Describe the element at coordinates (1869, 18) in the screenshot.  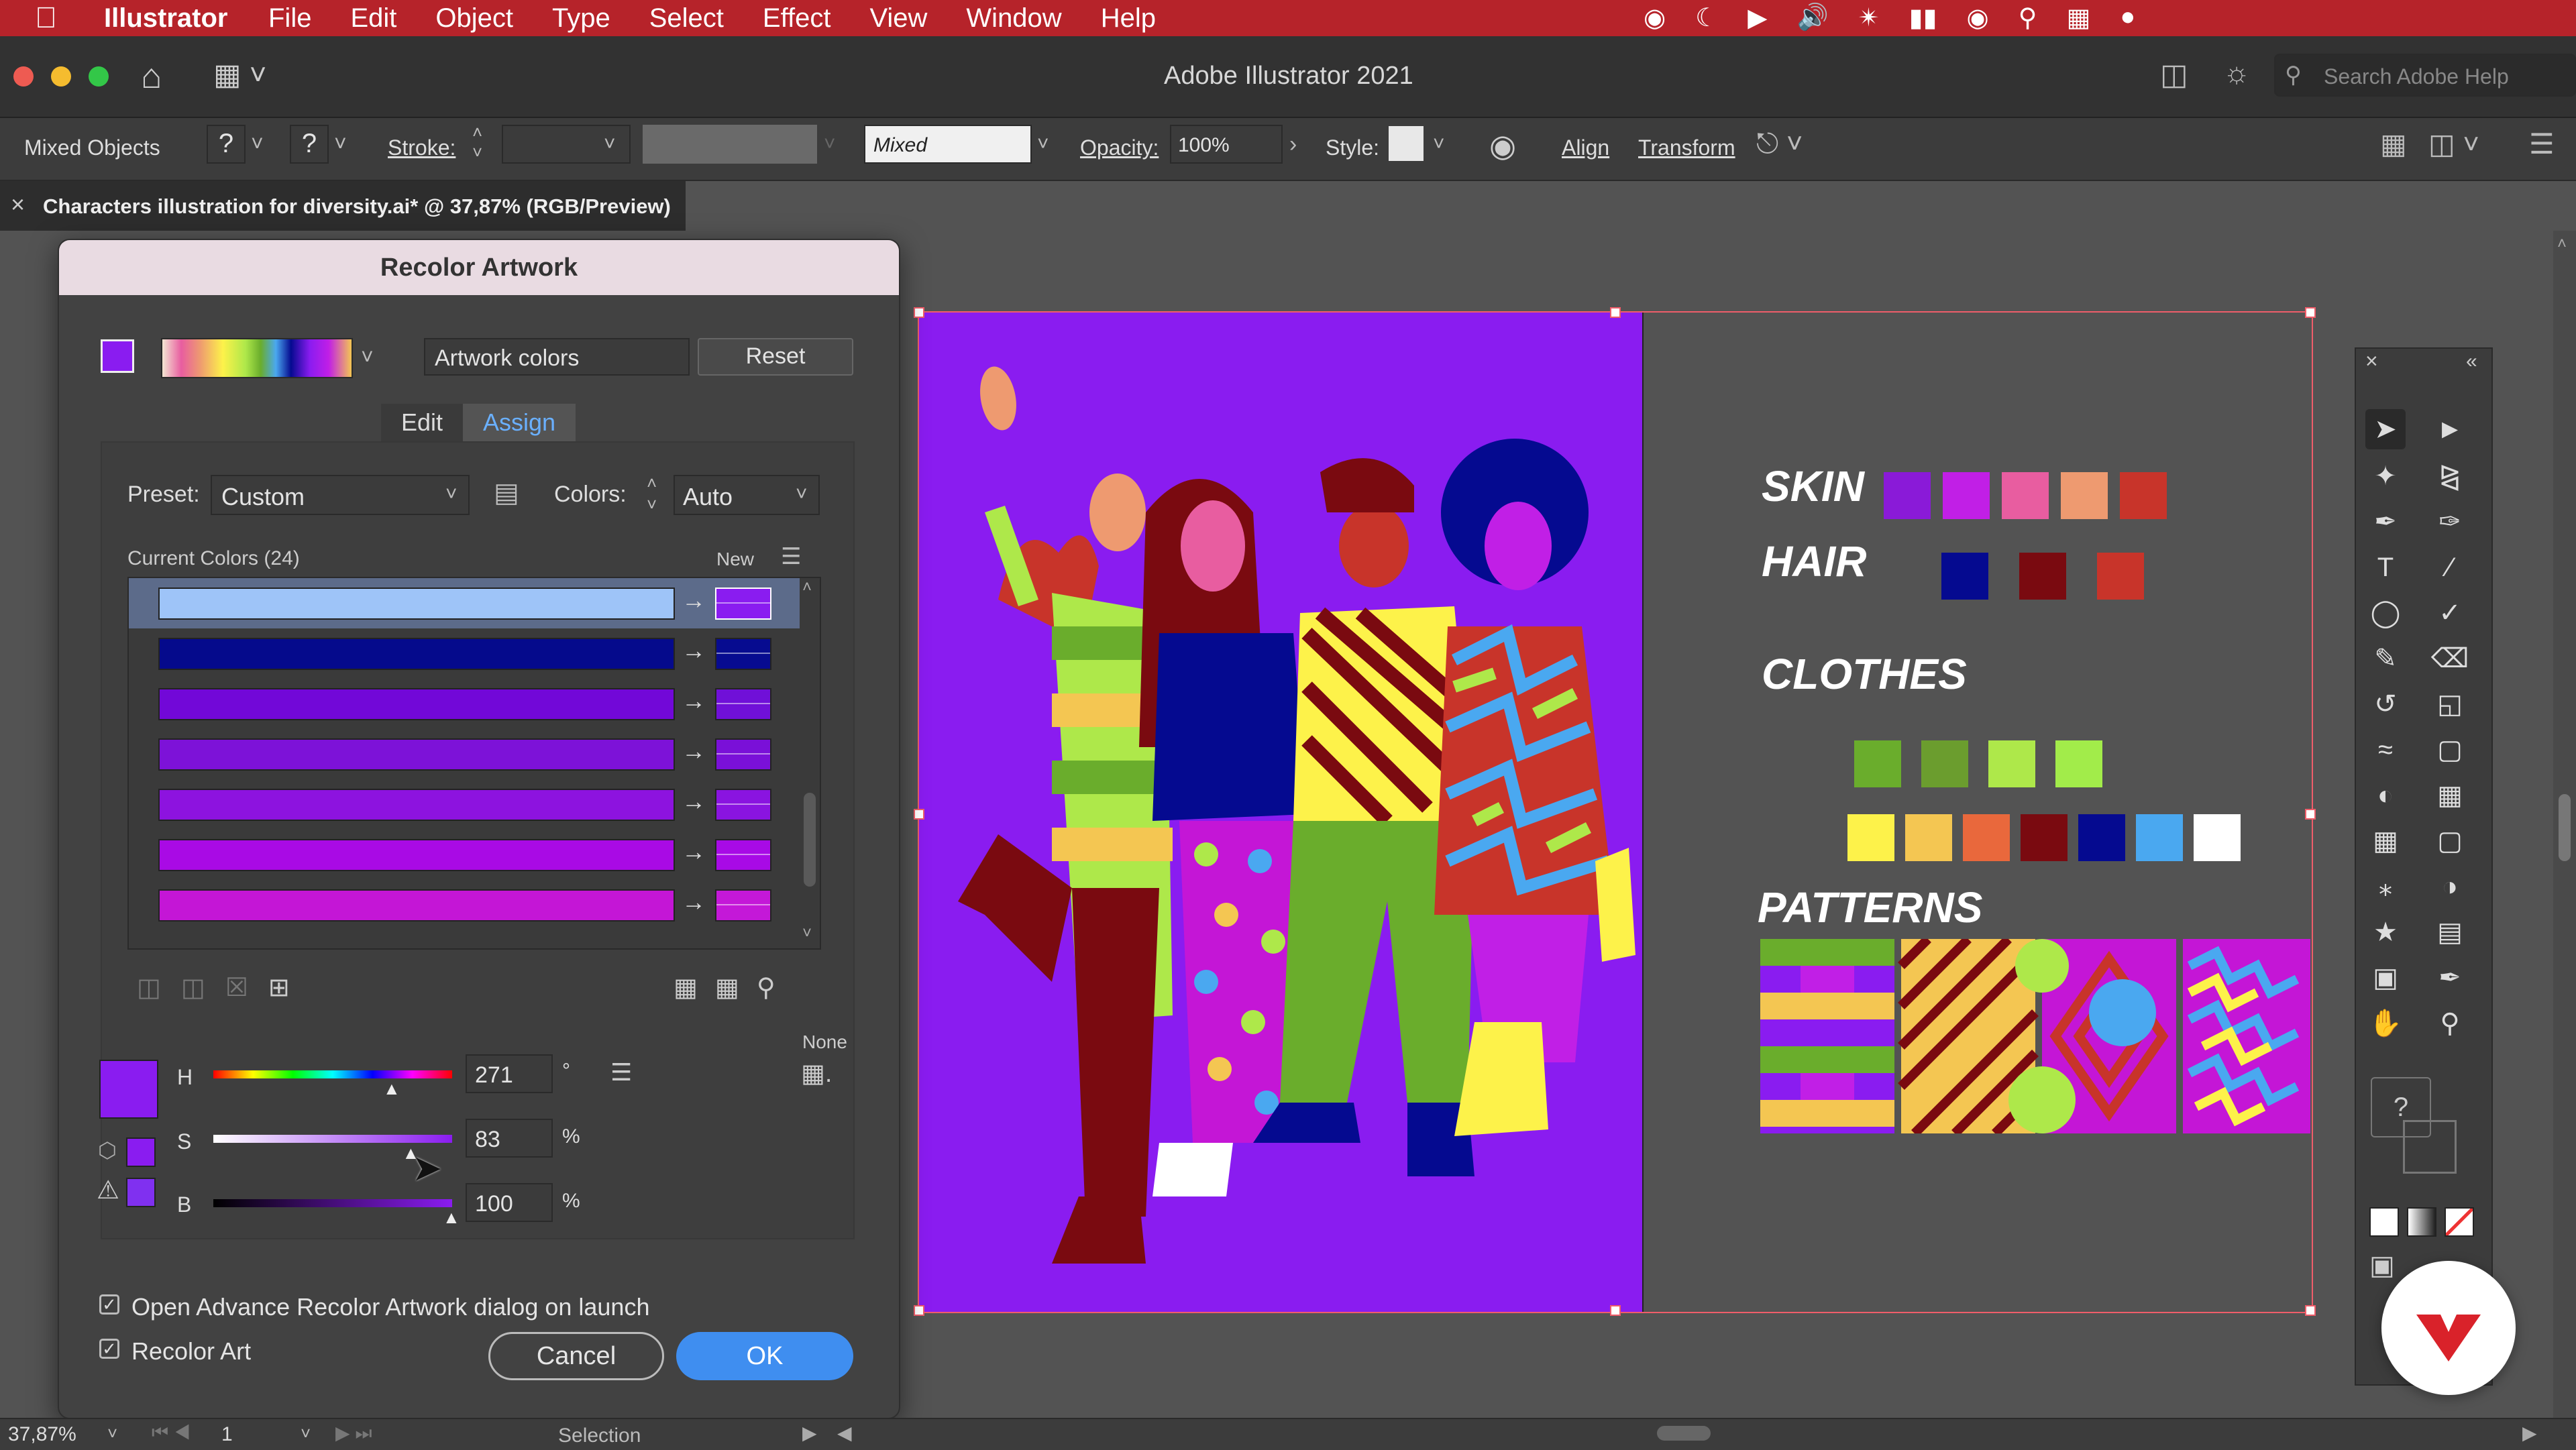
I see `bluetooth-icon: ✴` at that location.